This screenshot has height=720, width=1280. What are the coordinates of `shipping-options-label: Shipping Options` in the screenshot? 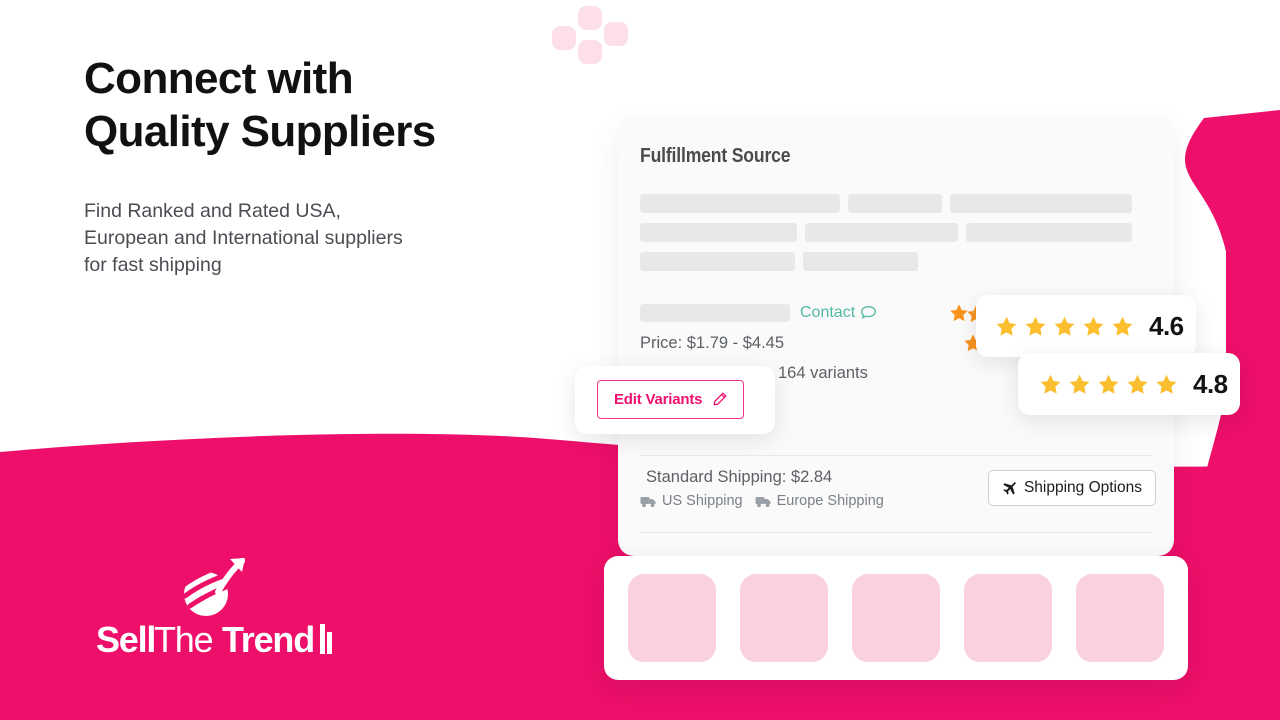 It's located at (1082, 487).